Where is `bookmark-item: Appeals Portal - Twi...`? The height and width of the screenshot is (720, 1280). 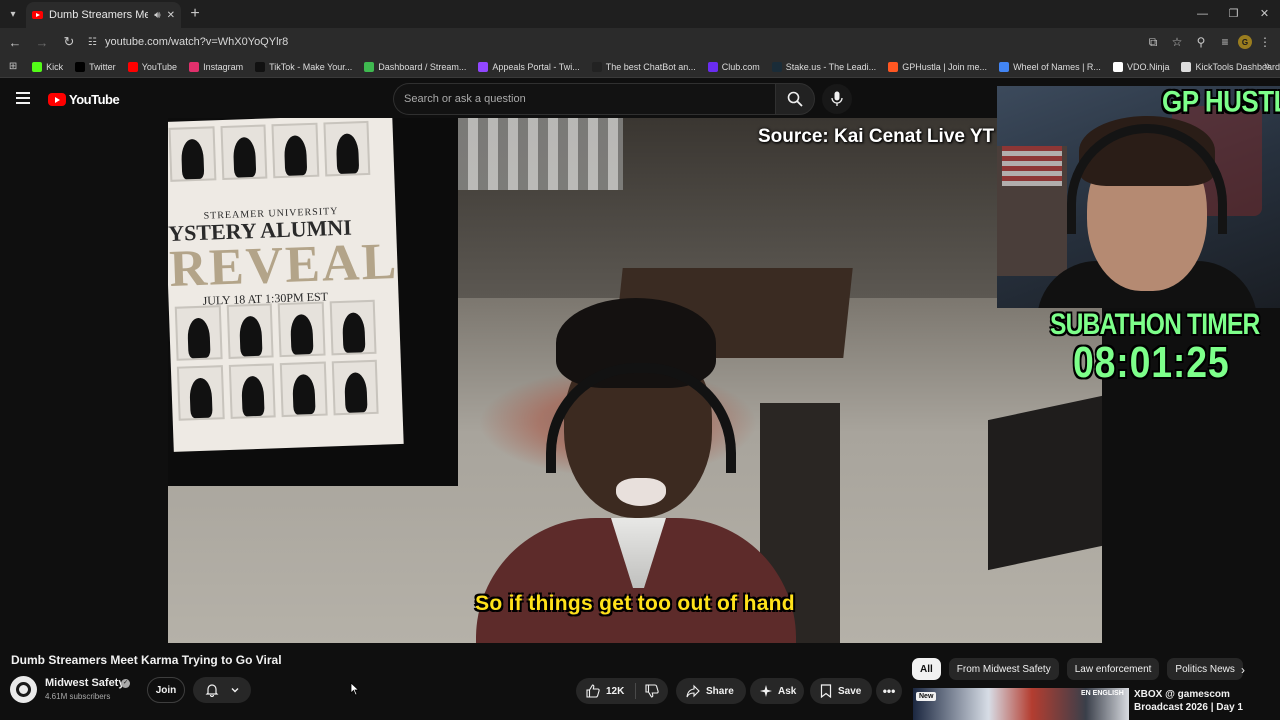 bookmark-item: Appeals Portal - Twi... is located at coordinates (529, 66).